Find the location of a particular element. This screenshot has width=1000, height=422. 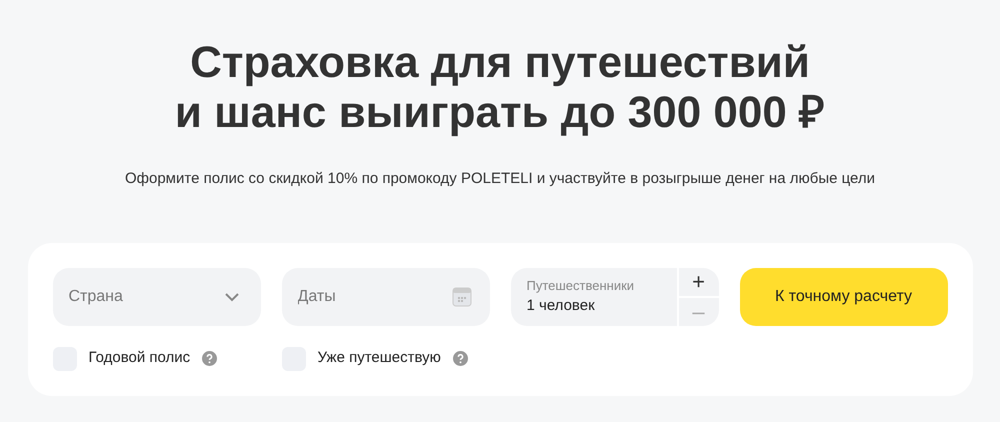

travelers-field: Путешественники 1 человек is located at coordinates (593, 297).